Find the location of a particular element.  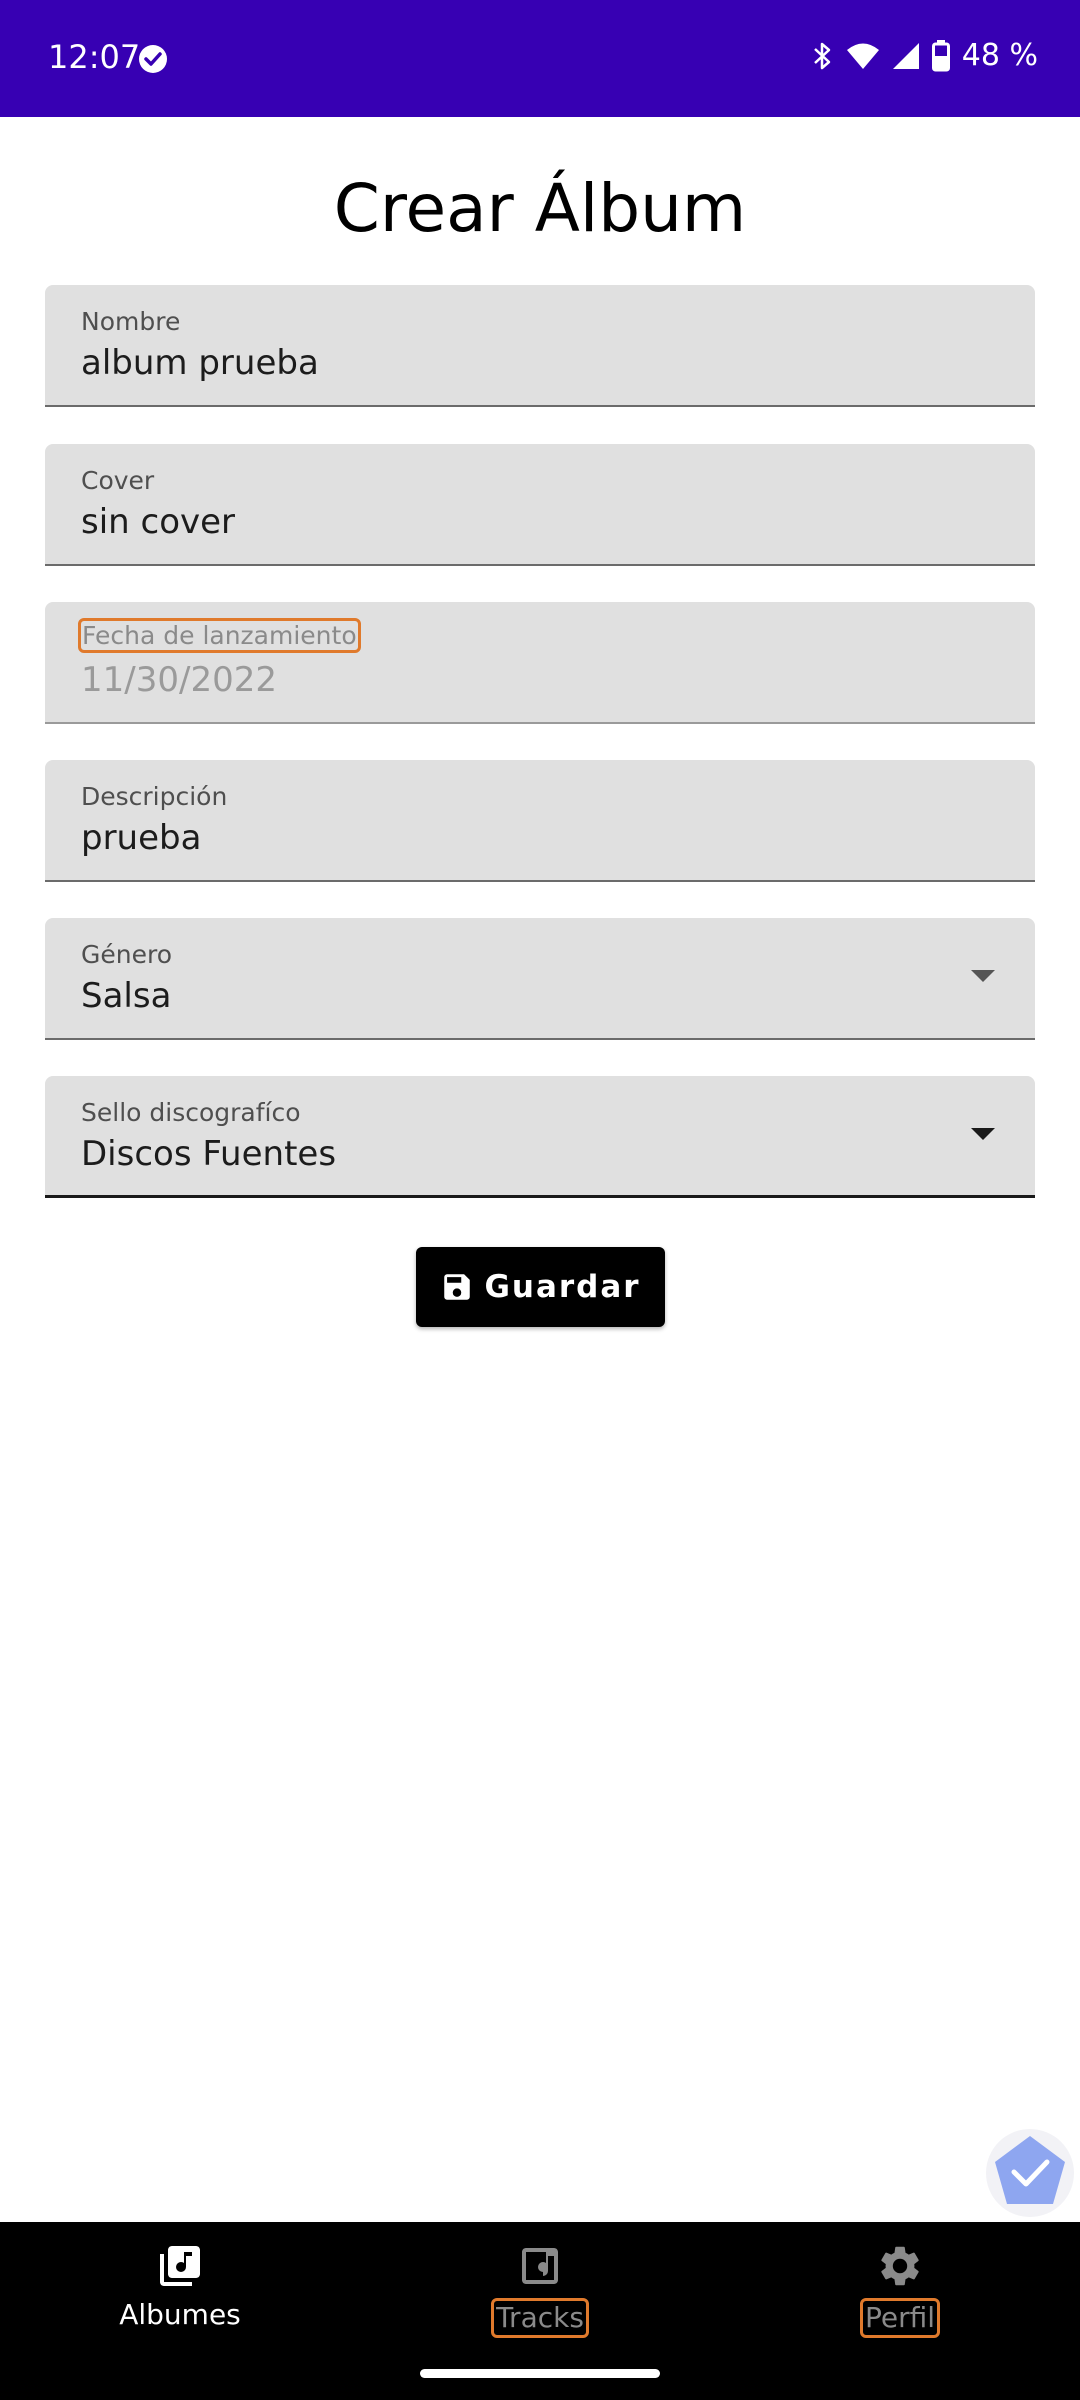

sello-discografico-label: Sello discografíco is located at coordinates (191, 1112).